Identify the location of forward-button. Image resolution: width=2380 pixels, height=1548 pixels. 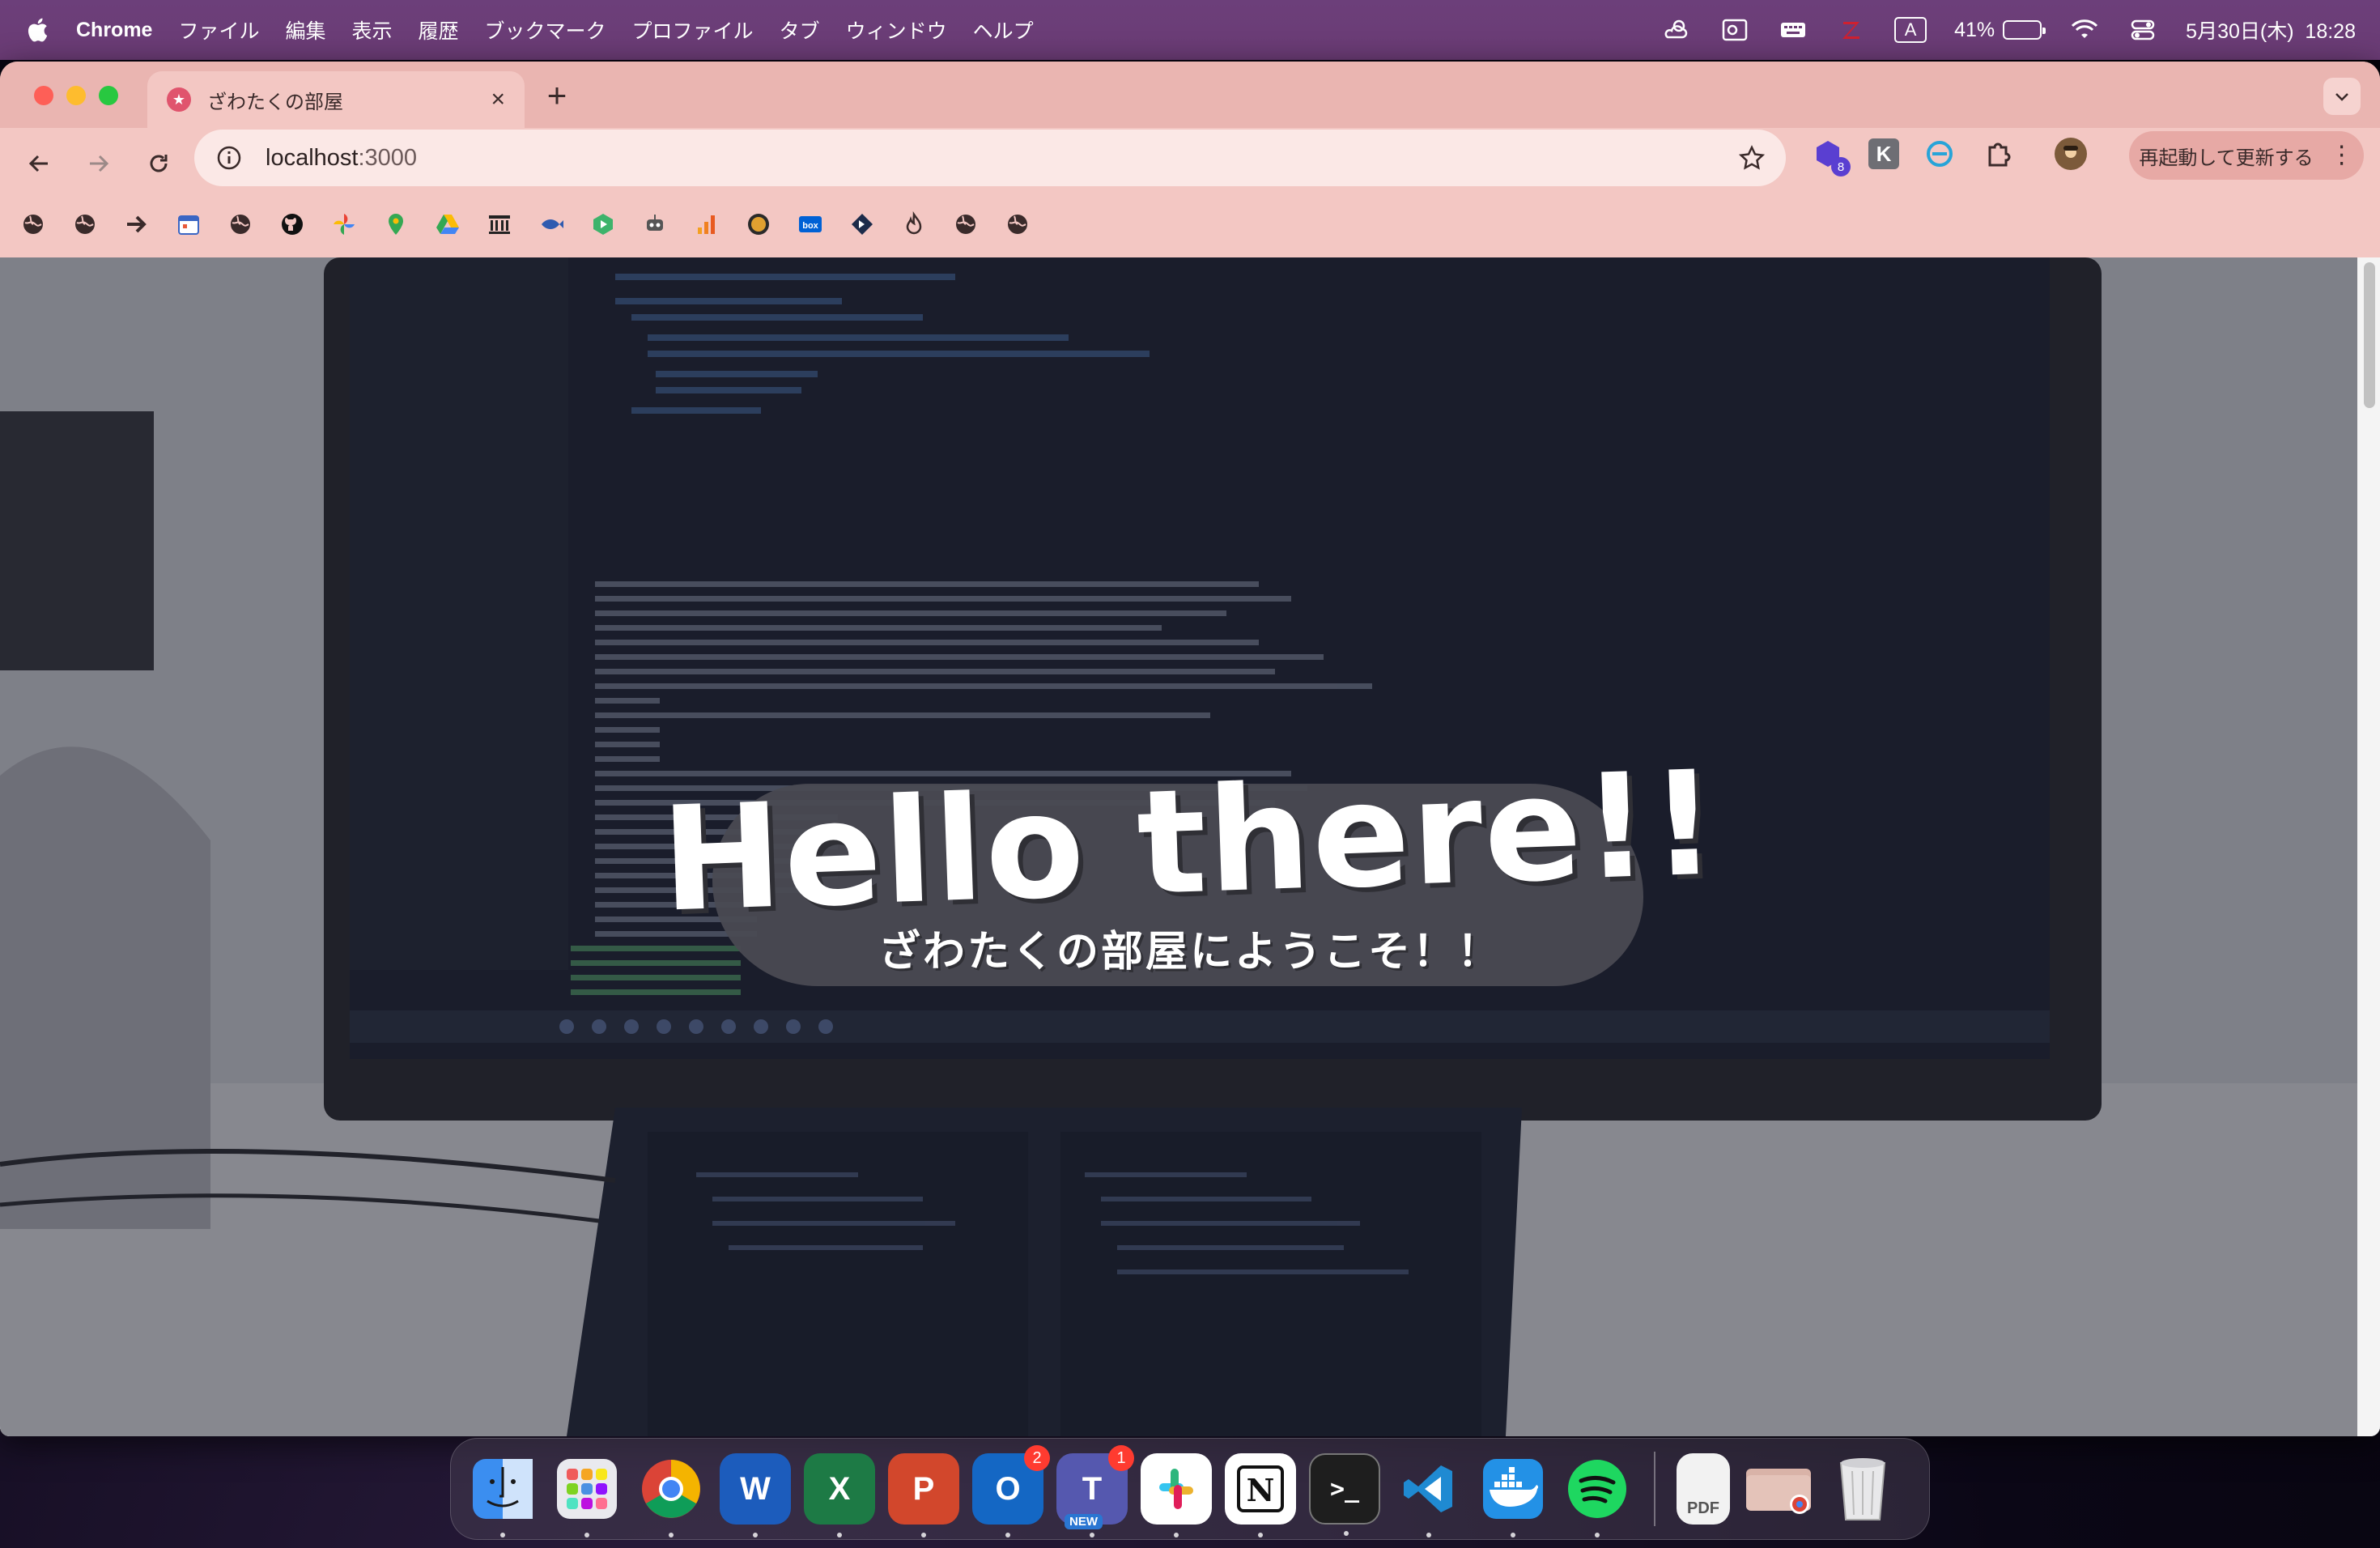
(99, 164).